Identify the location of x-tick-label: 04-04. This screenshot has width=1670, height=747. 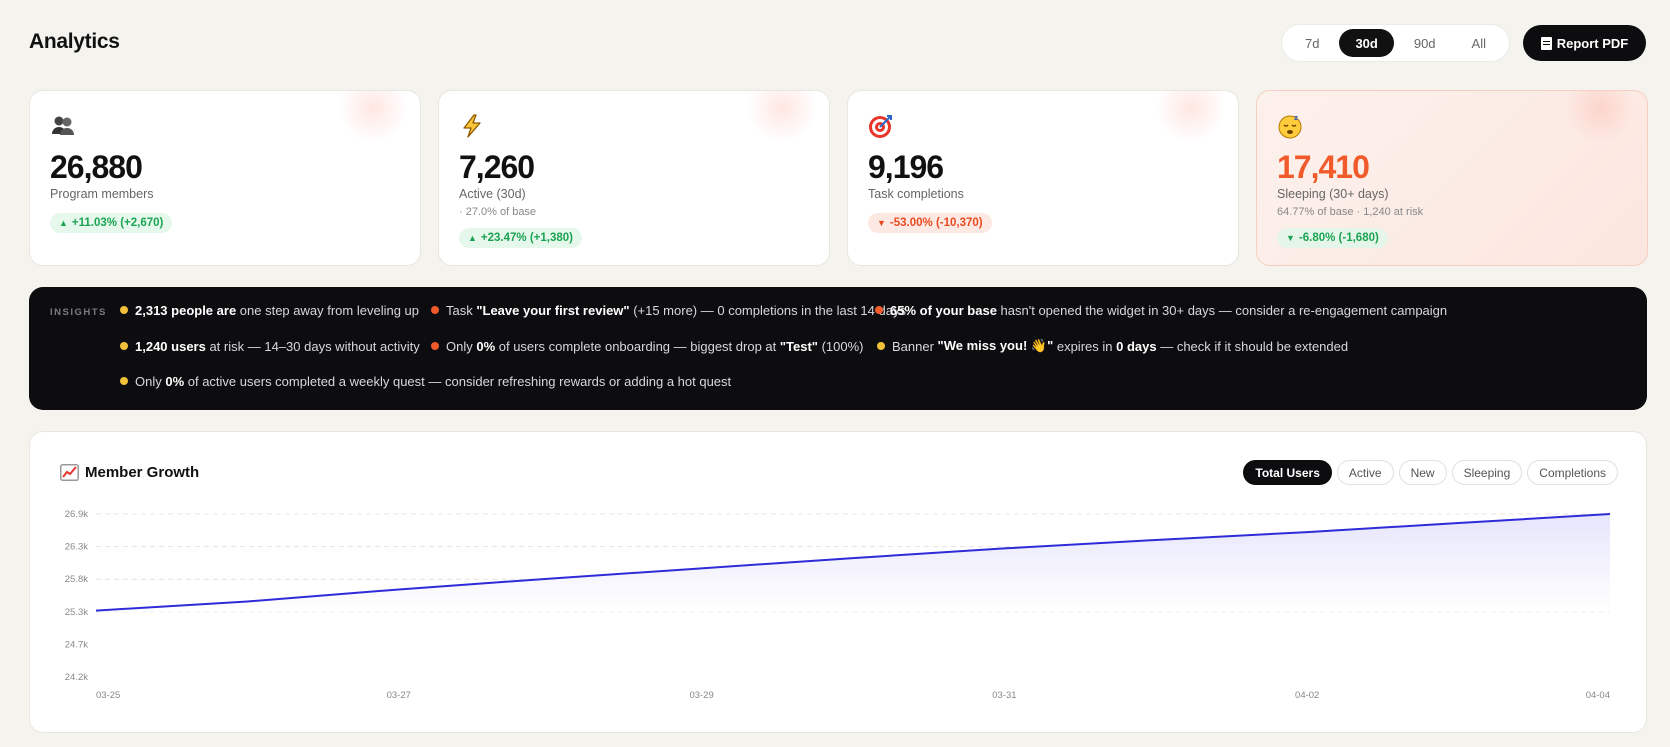
(1598, 695).